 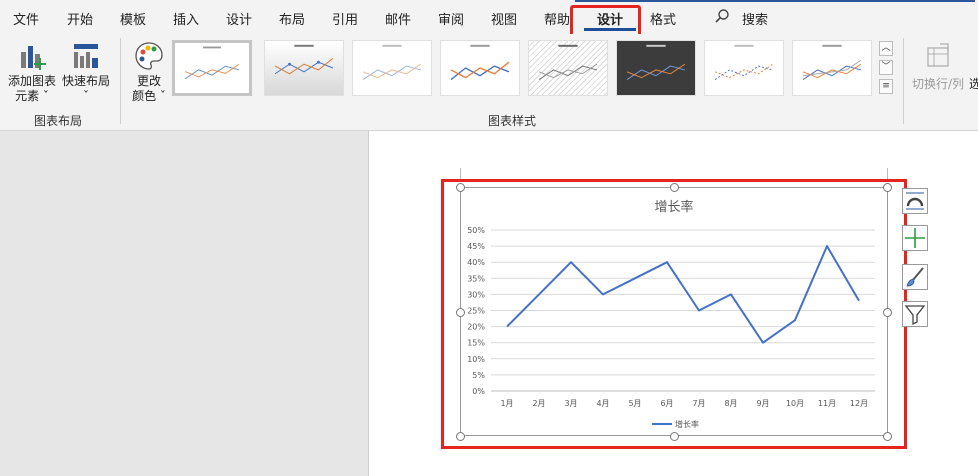 What do you see at coordinates (512, 121) in the screenshot?
I see `chart-styles-group-label: 图表样式` at bounding box center [512, 121].